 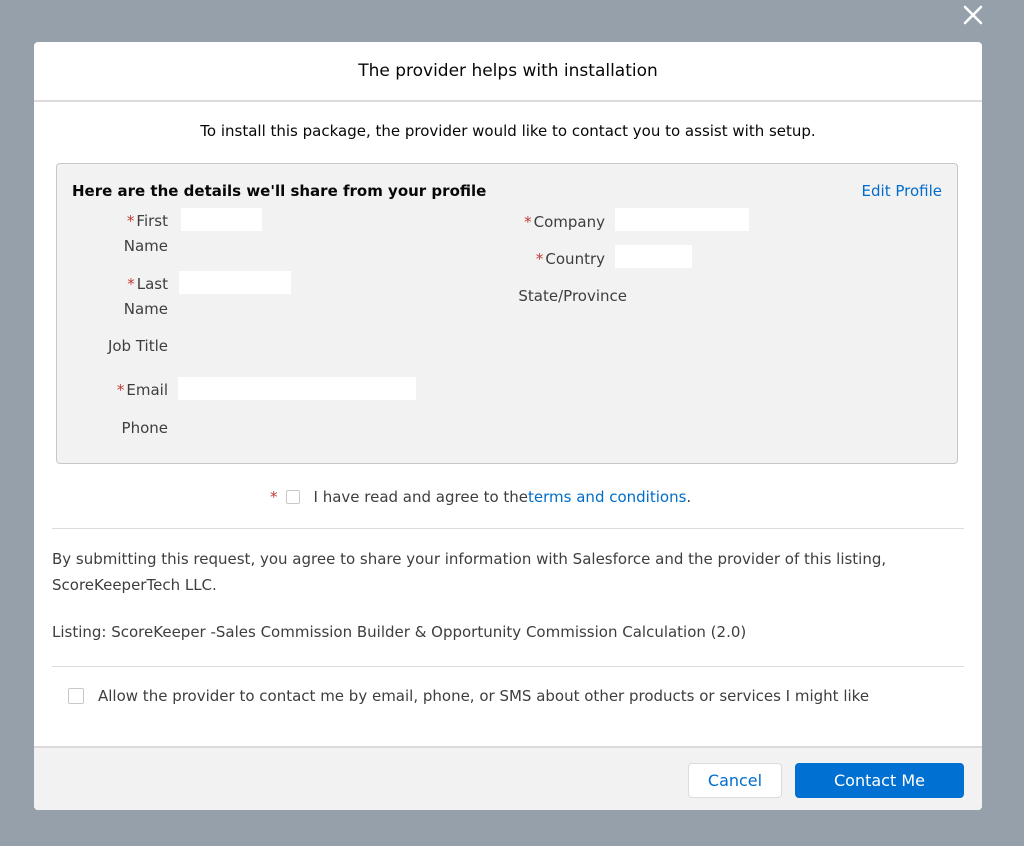 I want to click on phone-label: Phone, so click(x=144, y=428).